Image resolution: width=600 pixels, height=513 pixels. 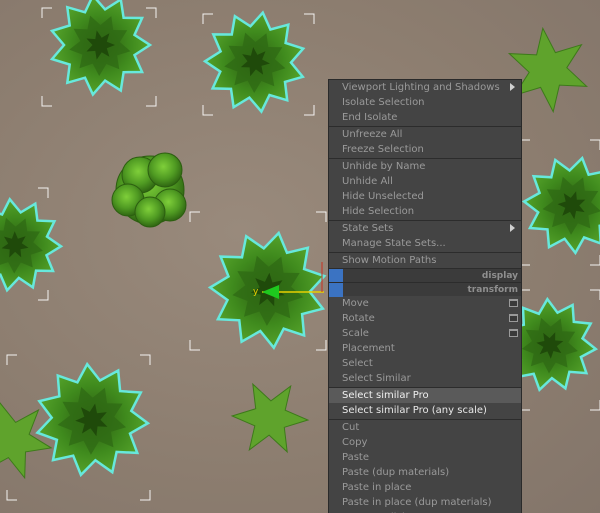 I want to click on menu-item-unhide-all: Unhide All, so click(x=425, y=181).